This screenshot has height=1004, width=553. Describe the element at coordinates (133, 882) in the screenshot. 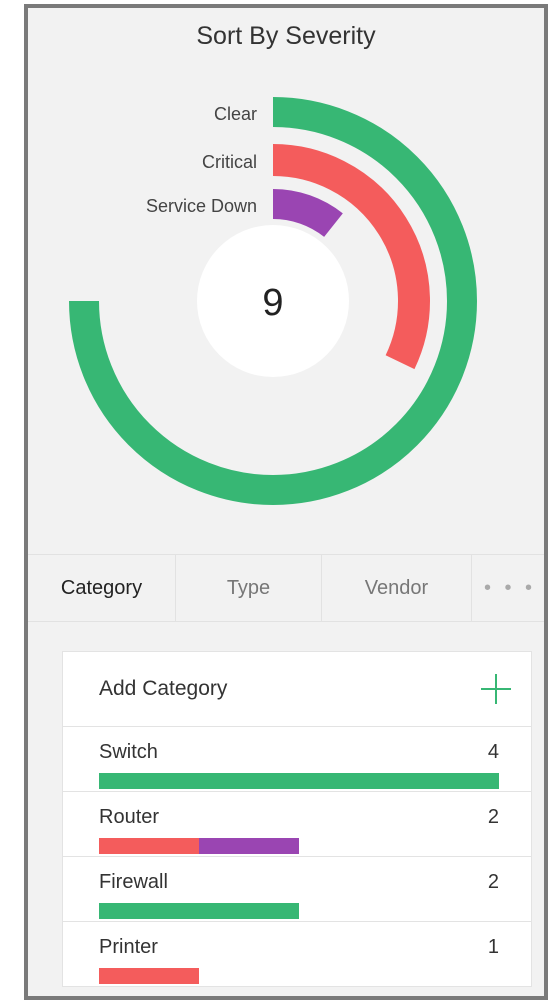

I see `category-name: Firewall` at that location.